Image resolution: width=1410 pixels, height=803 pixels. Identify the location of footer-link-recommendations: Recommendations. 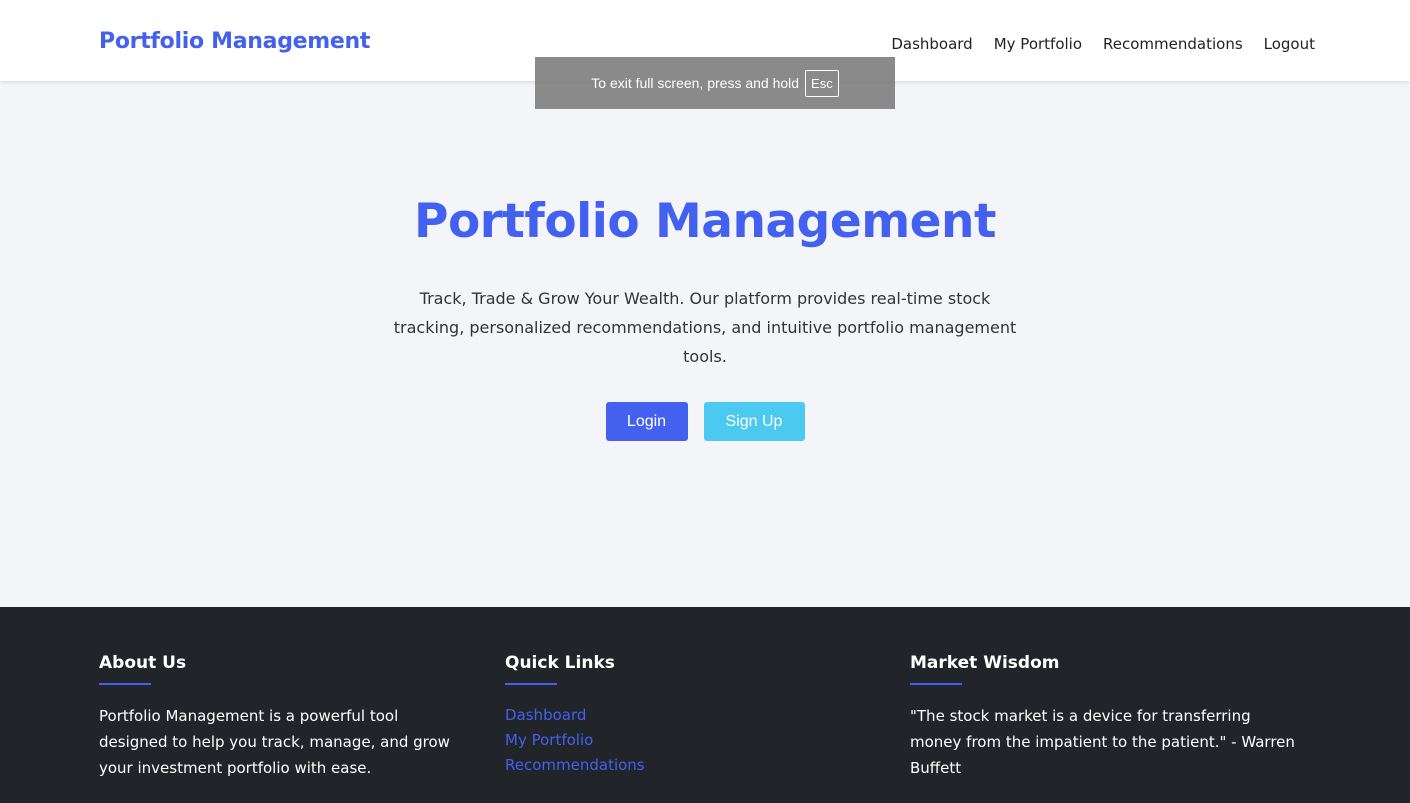
(655, 765).